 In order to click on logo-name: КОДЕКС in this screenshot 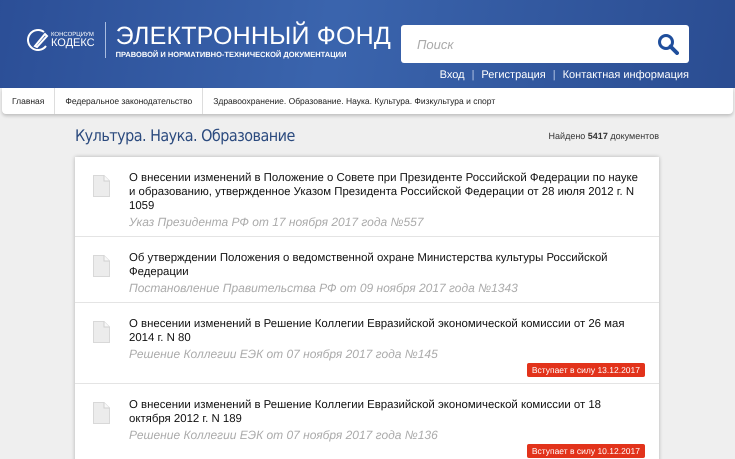, I will do `click(73, 43)`.